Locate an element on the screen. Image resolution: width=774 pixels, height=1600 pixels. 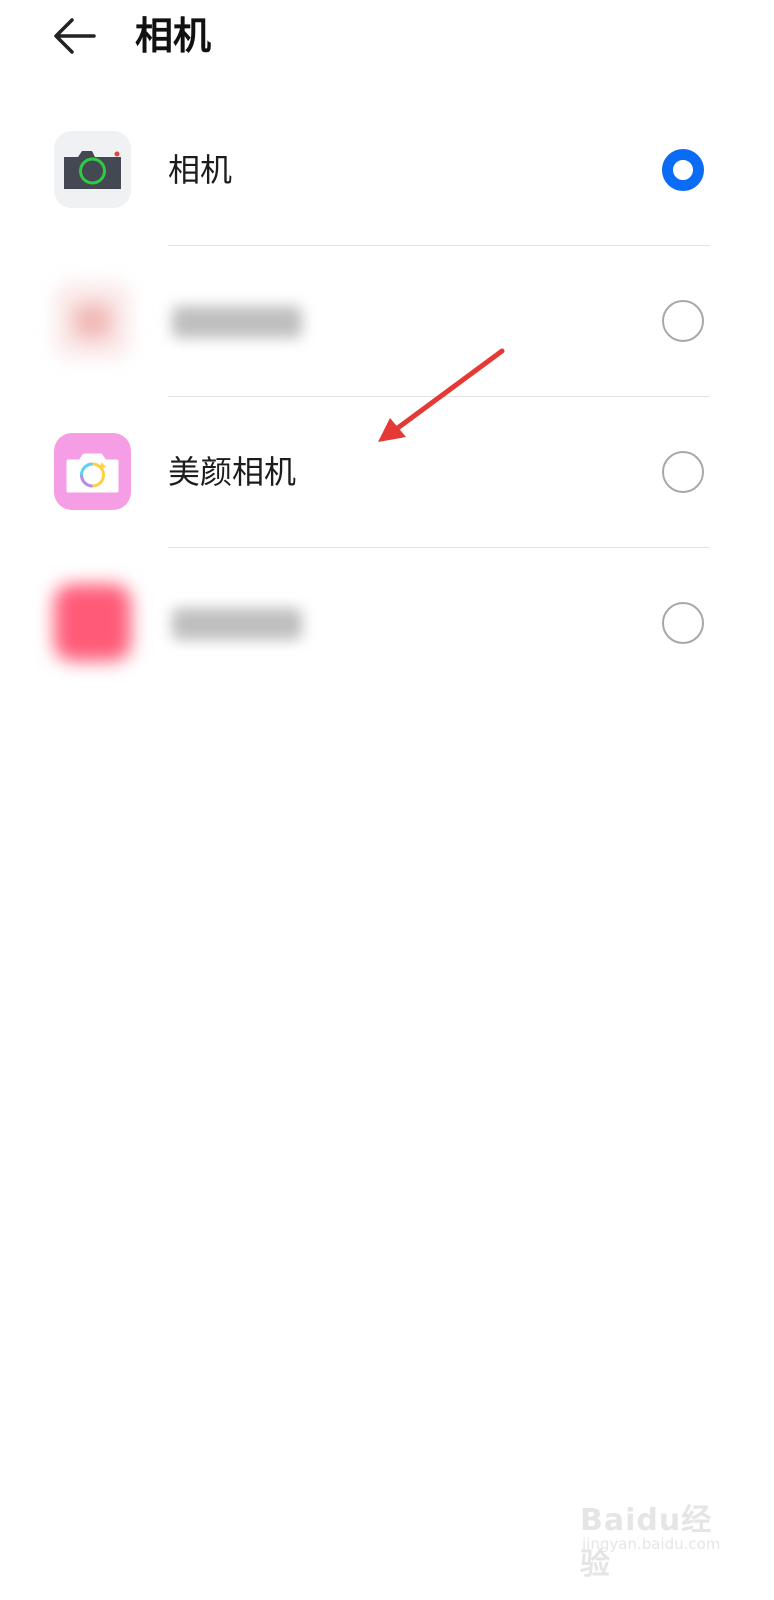
arrow-left-icon is located at coordinates (75, 36).